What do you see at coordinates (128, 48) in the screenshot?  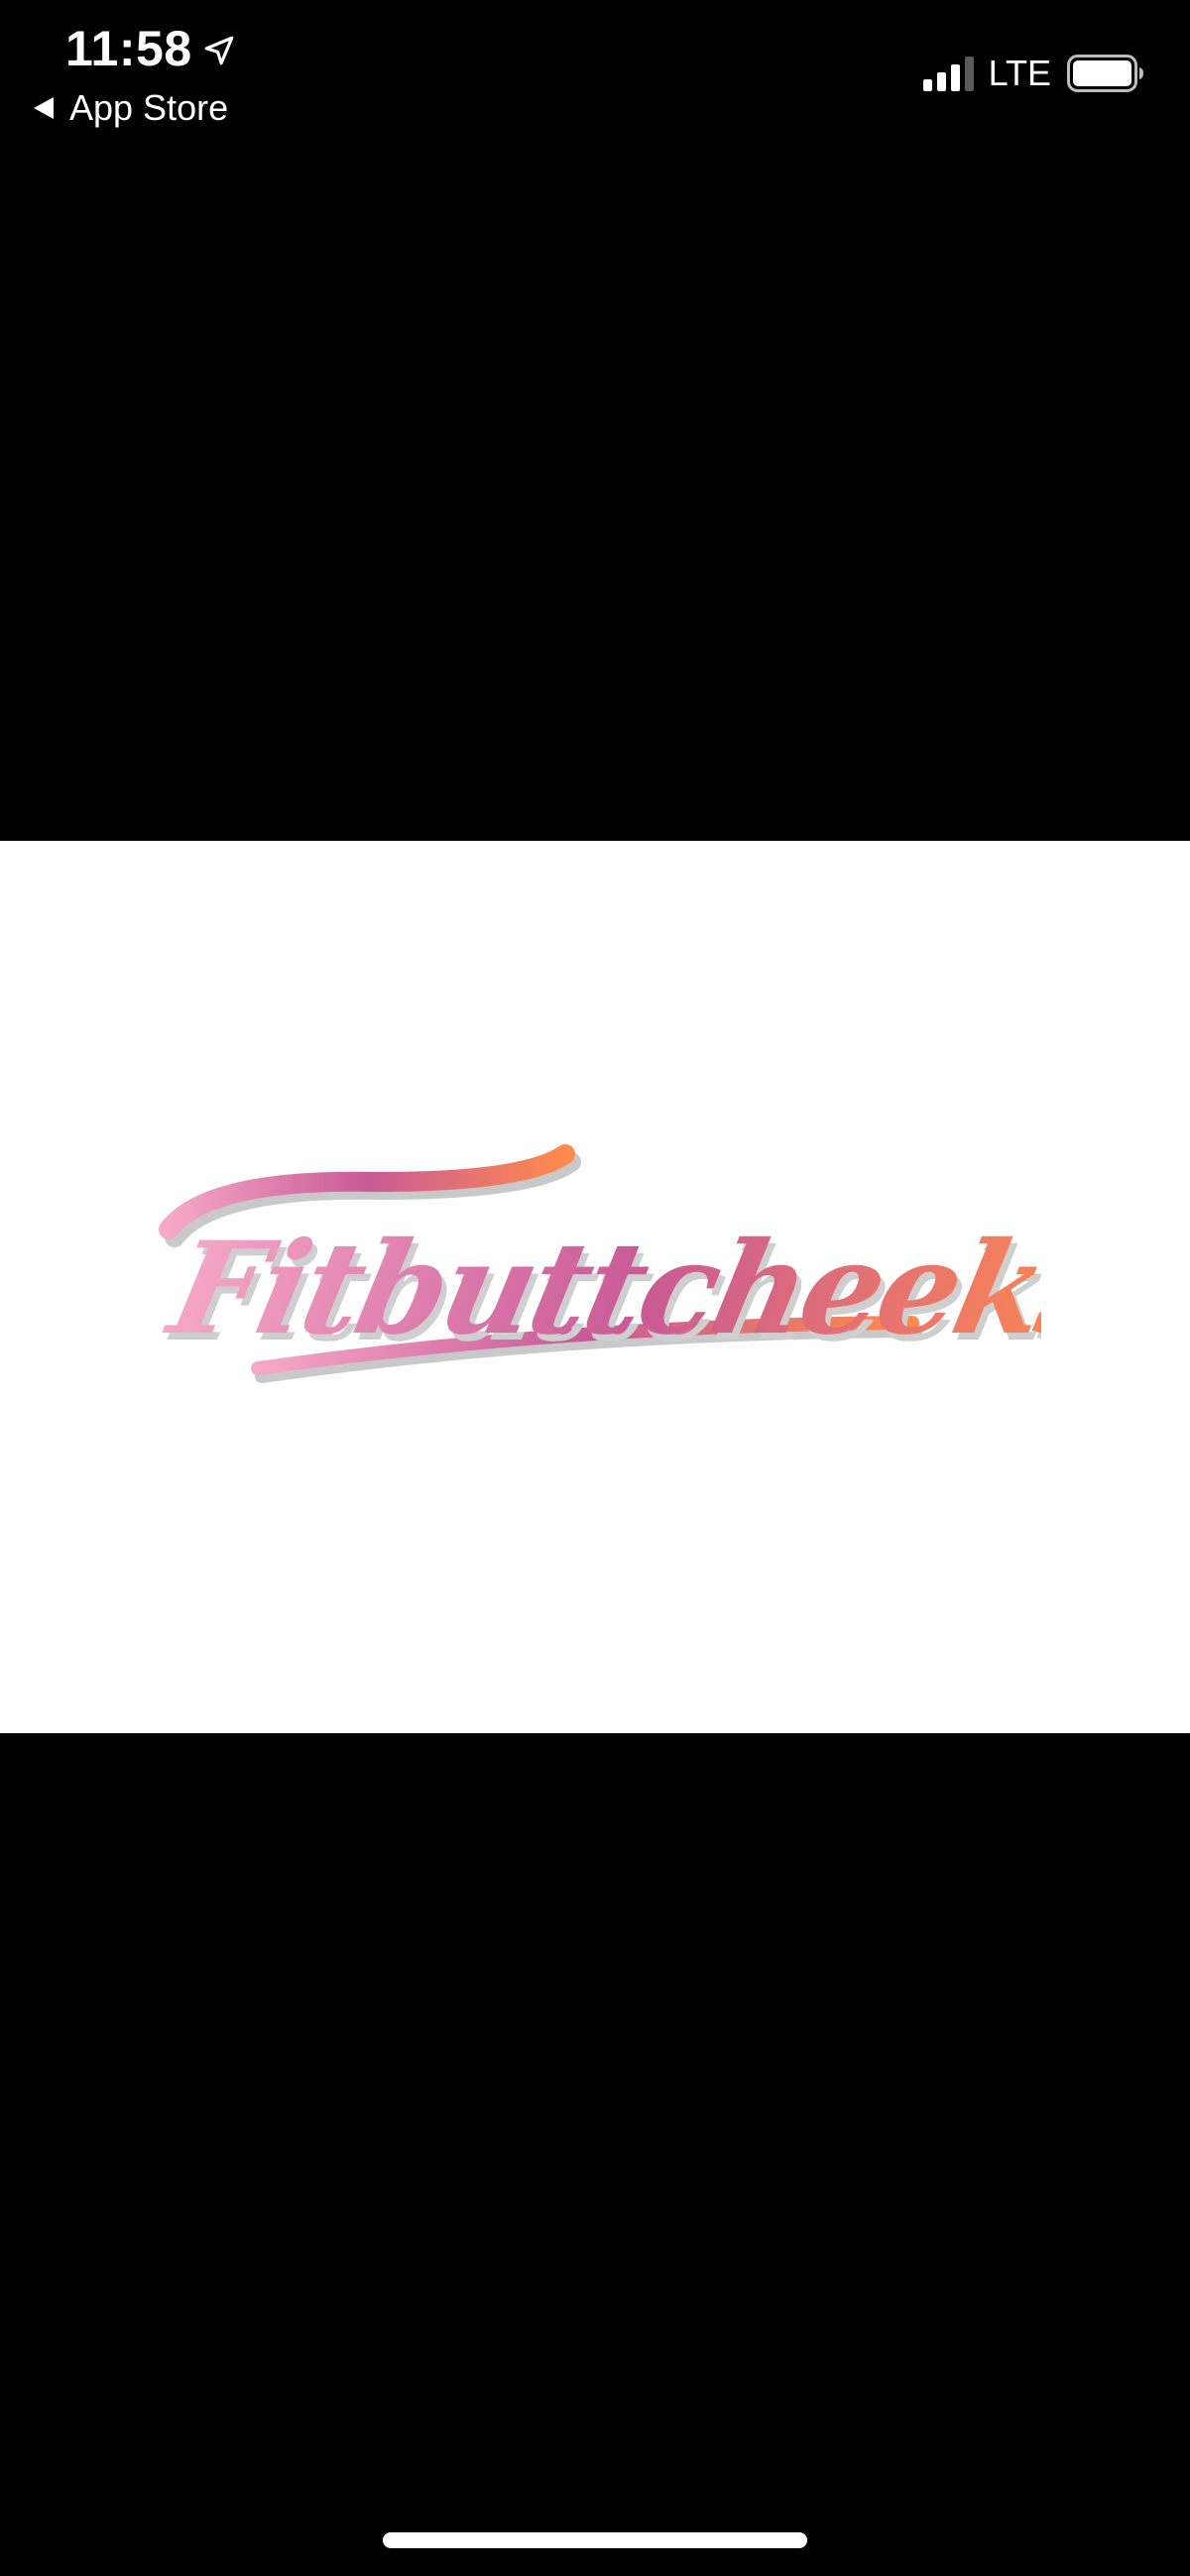 I see `status-time: 11:58` at bounding box center [128, 48].